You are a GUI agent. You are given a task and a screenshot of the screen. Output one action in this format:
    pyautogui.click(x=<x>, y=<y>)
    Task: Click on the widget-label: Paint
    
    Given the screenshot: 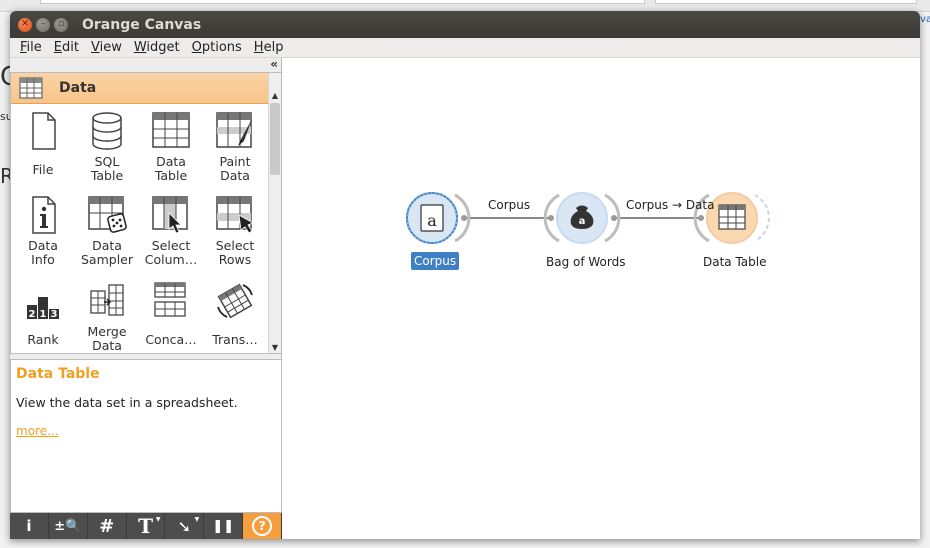 What is the action you would take?
    pyautogui.click(x=235, y=161)
    